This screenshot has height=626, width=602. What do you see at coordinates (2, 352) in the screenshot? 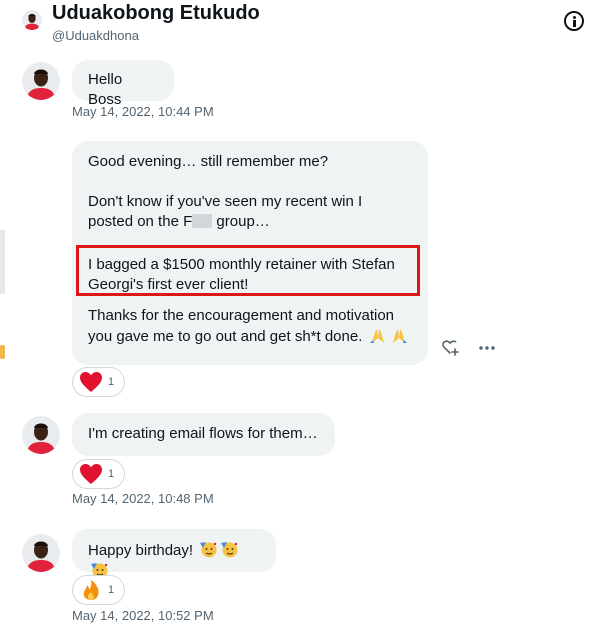
I see `left-edge-emoji-fragment` at bounding box center [2, 352].